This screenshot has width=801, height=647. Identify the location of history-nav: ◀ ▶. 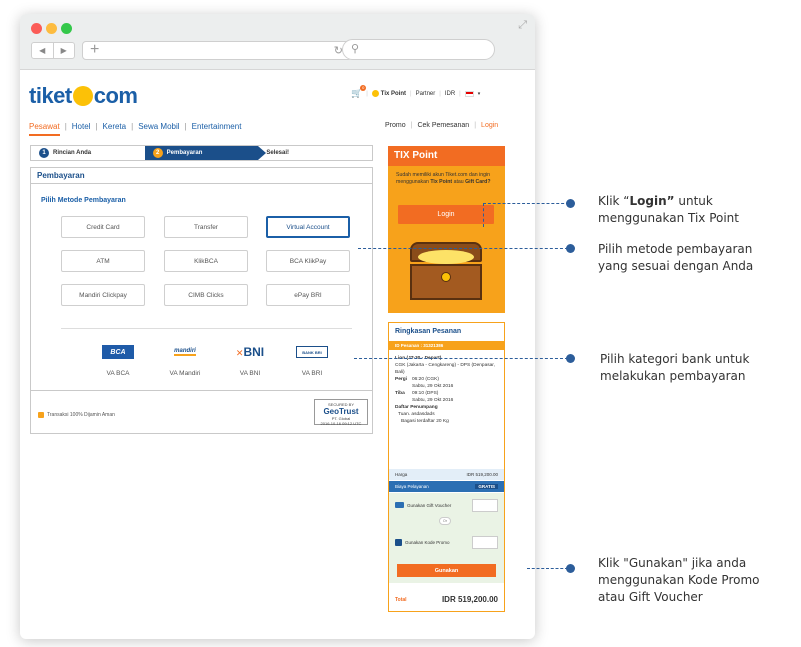
(53, 50).